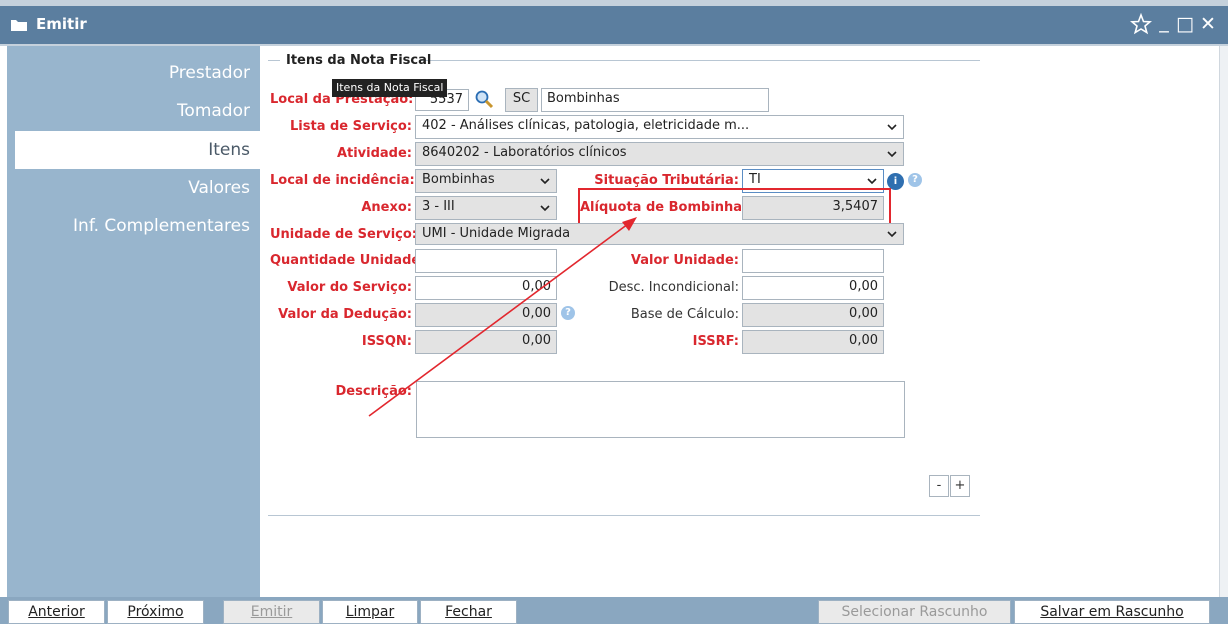  I want to click on search-icon, so click(484, 99).